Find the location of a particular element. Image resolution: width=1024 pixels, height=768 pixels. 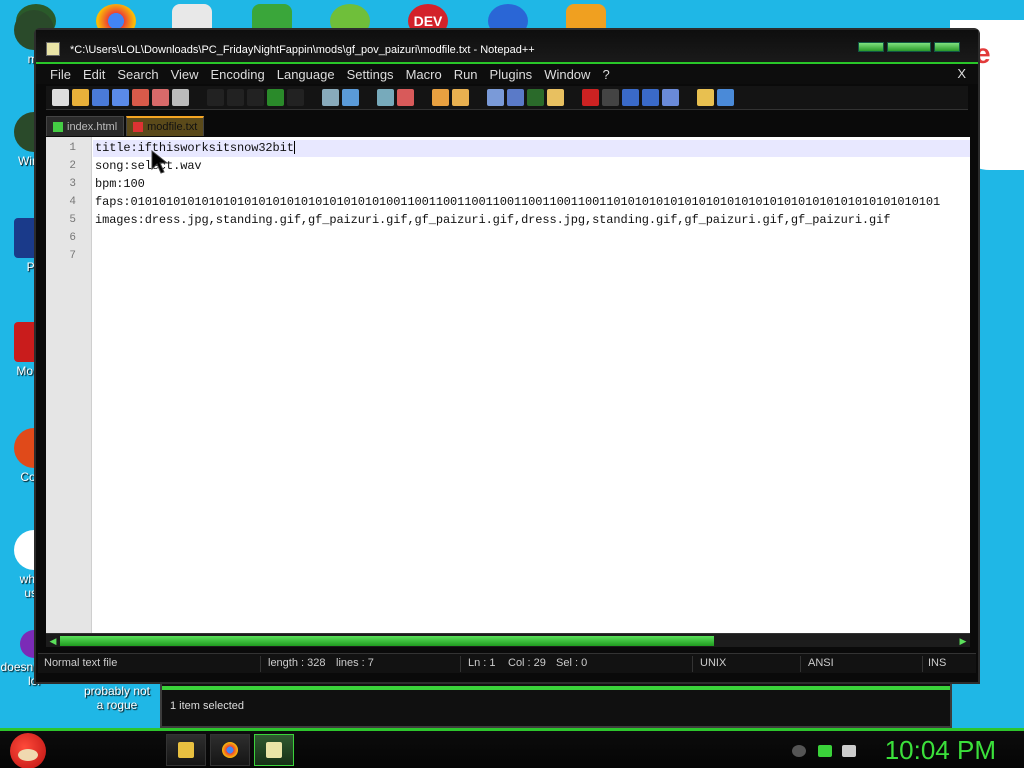

tray-expand-icon is located at coordinates (799, 751).